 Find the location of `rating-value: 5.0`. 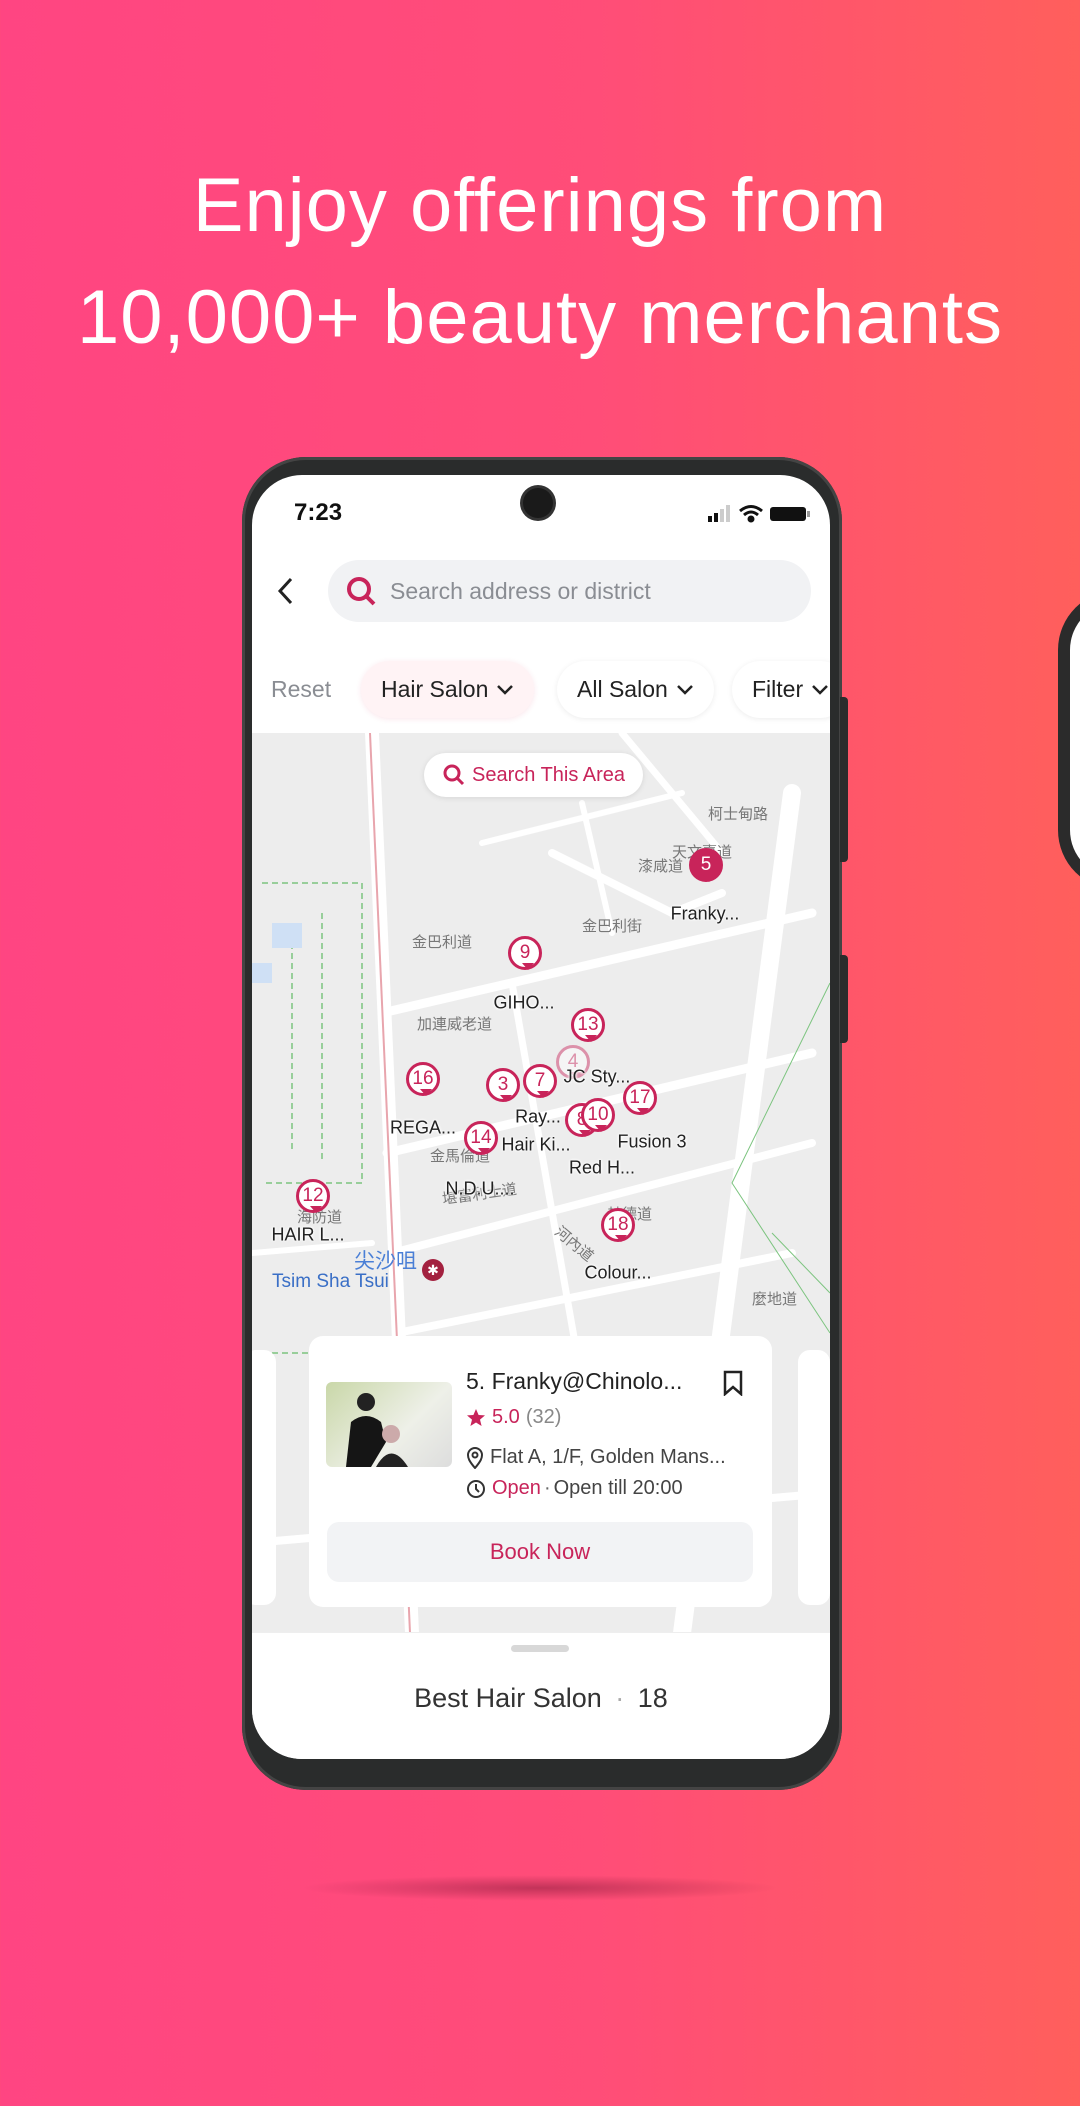

rating-value: 5.0 is located at coordinates (506, 1417).